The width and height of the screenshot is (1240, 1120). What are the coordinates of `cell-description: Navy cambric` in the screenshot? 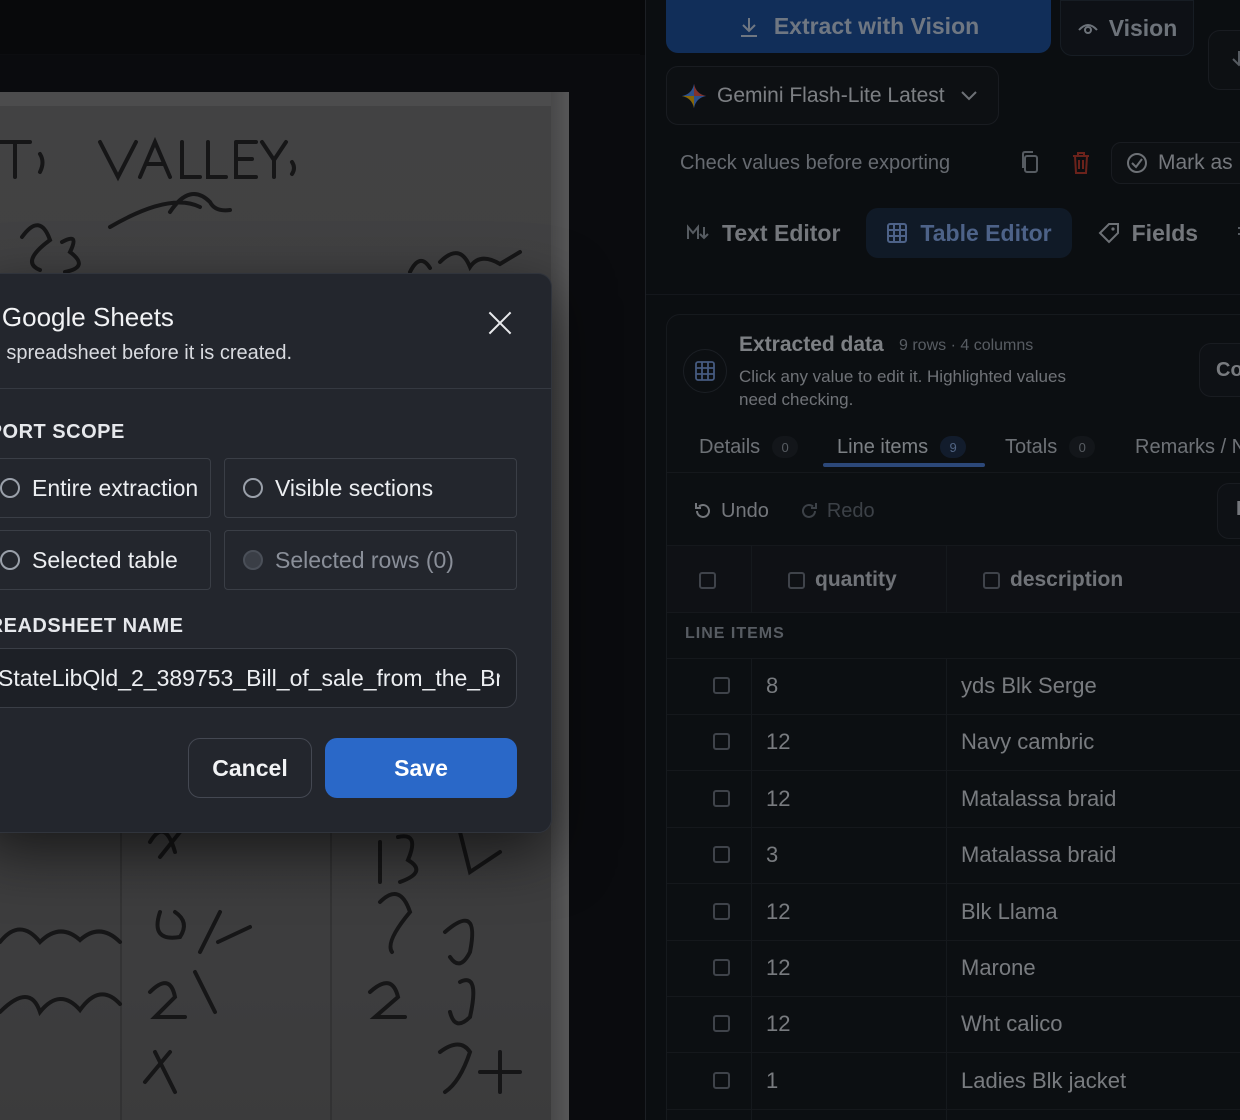 It's located at (1027, 742).